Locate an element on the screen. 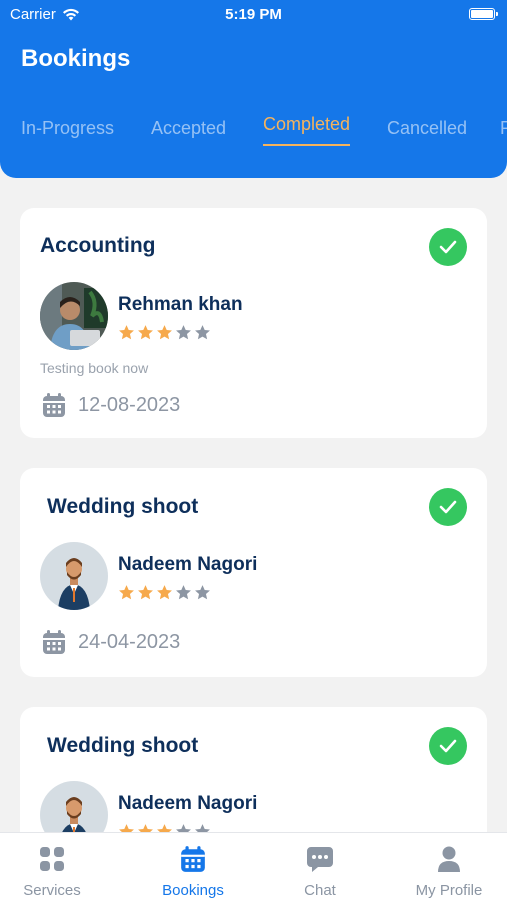 This screenshot has height=900, width=507. booking-date: 12-08-2023 is located at coordinates (111, 405).